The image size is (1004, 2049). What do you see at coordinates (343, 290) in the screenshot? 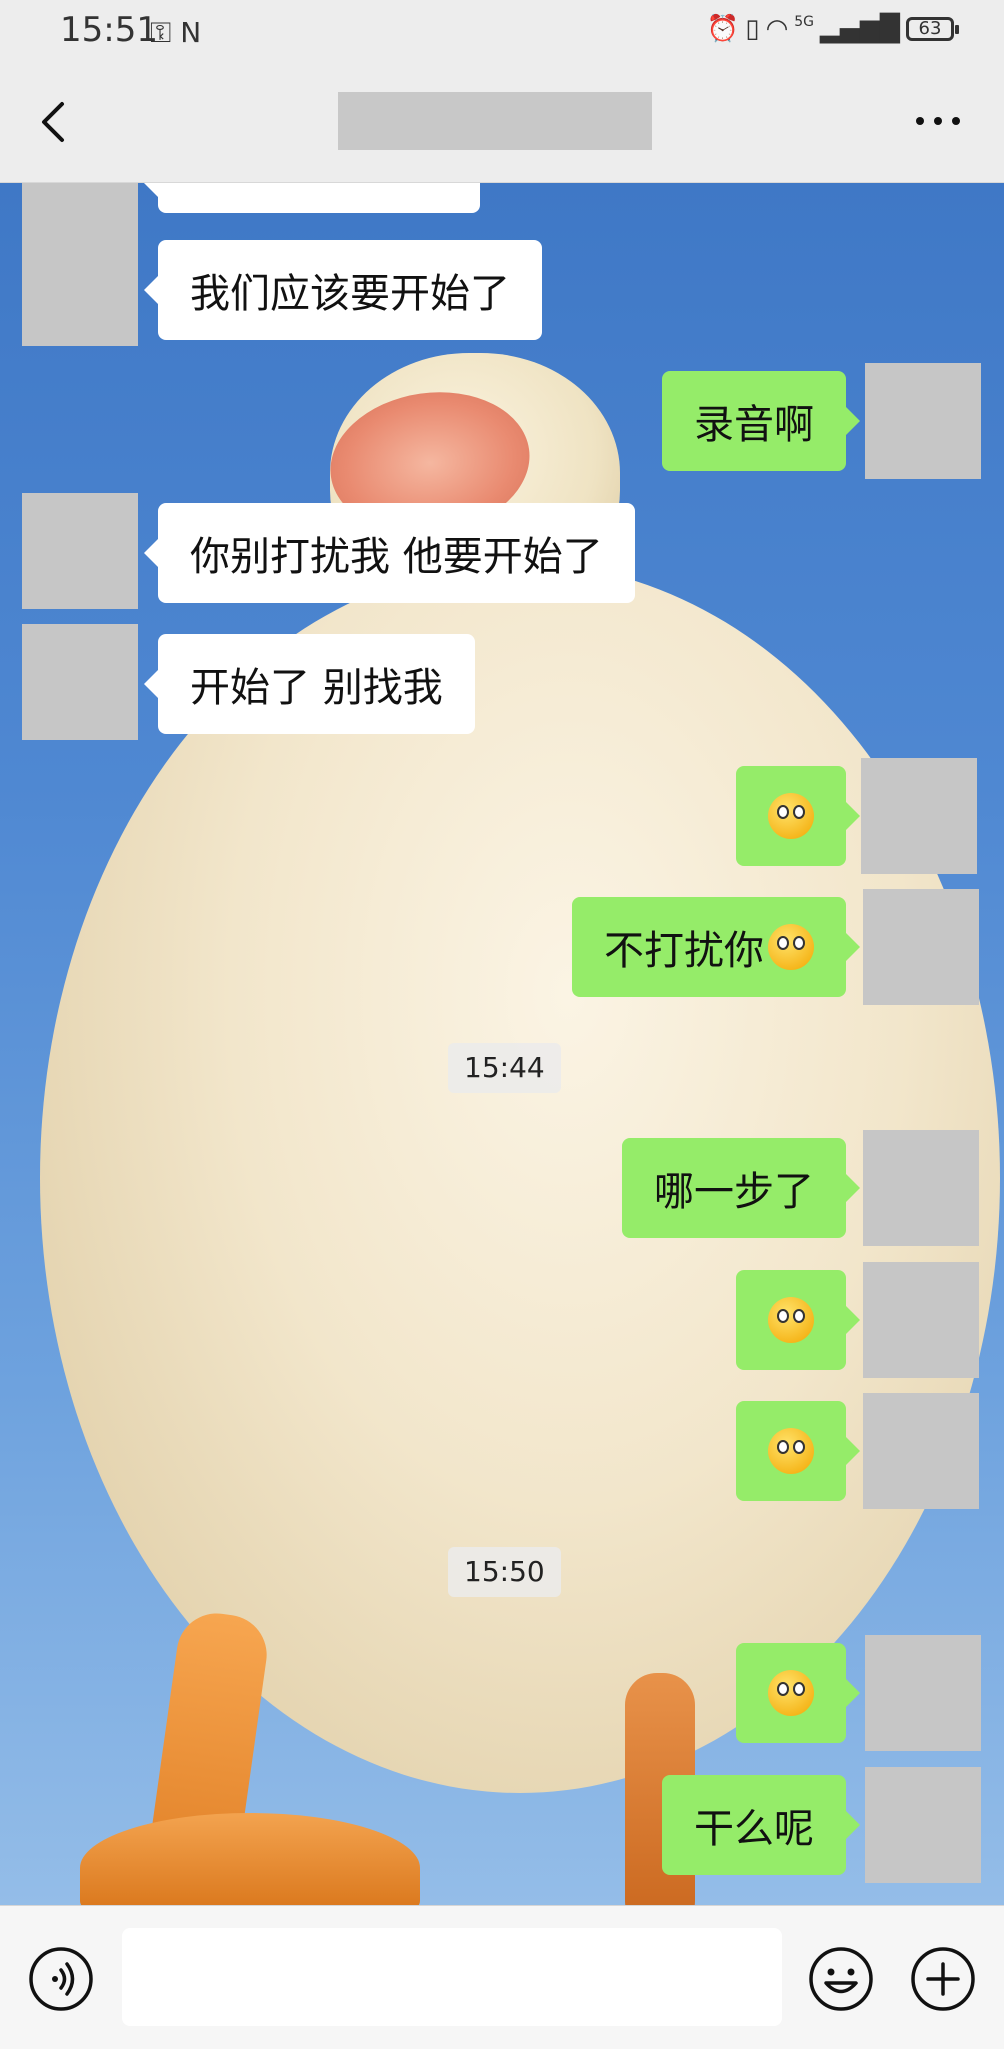
I see `message-bubble: 我们应该要开始了` at bounding box center [343, 290].